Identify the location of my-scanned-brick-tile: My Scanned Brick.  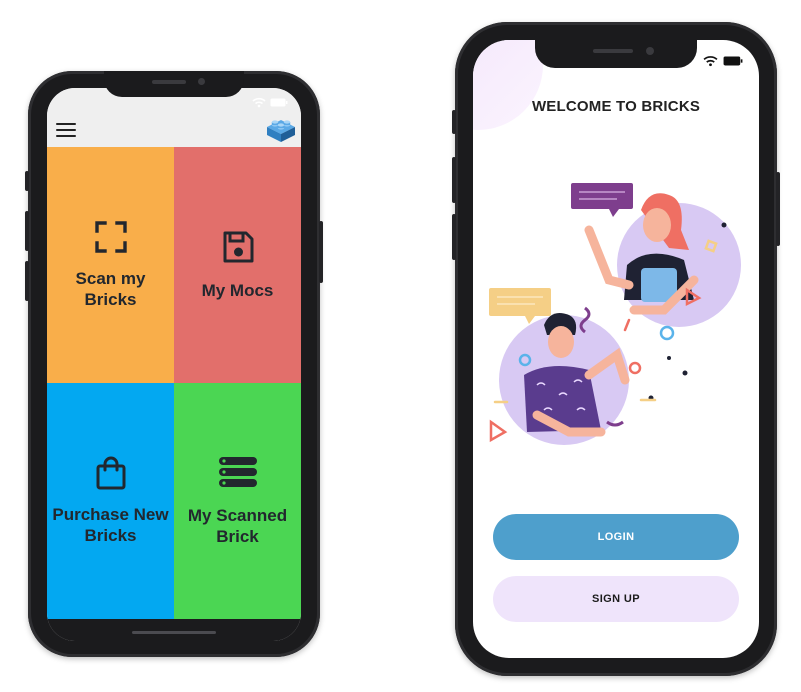
(237, 501).